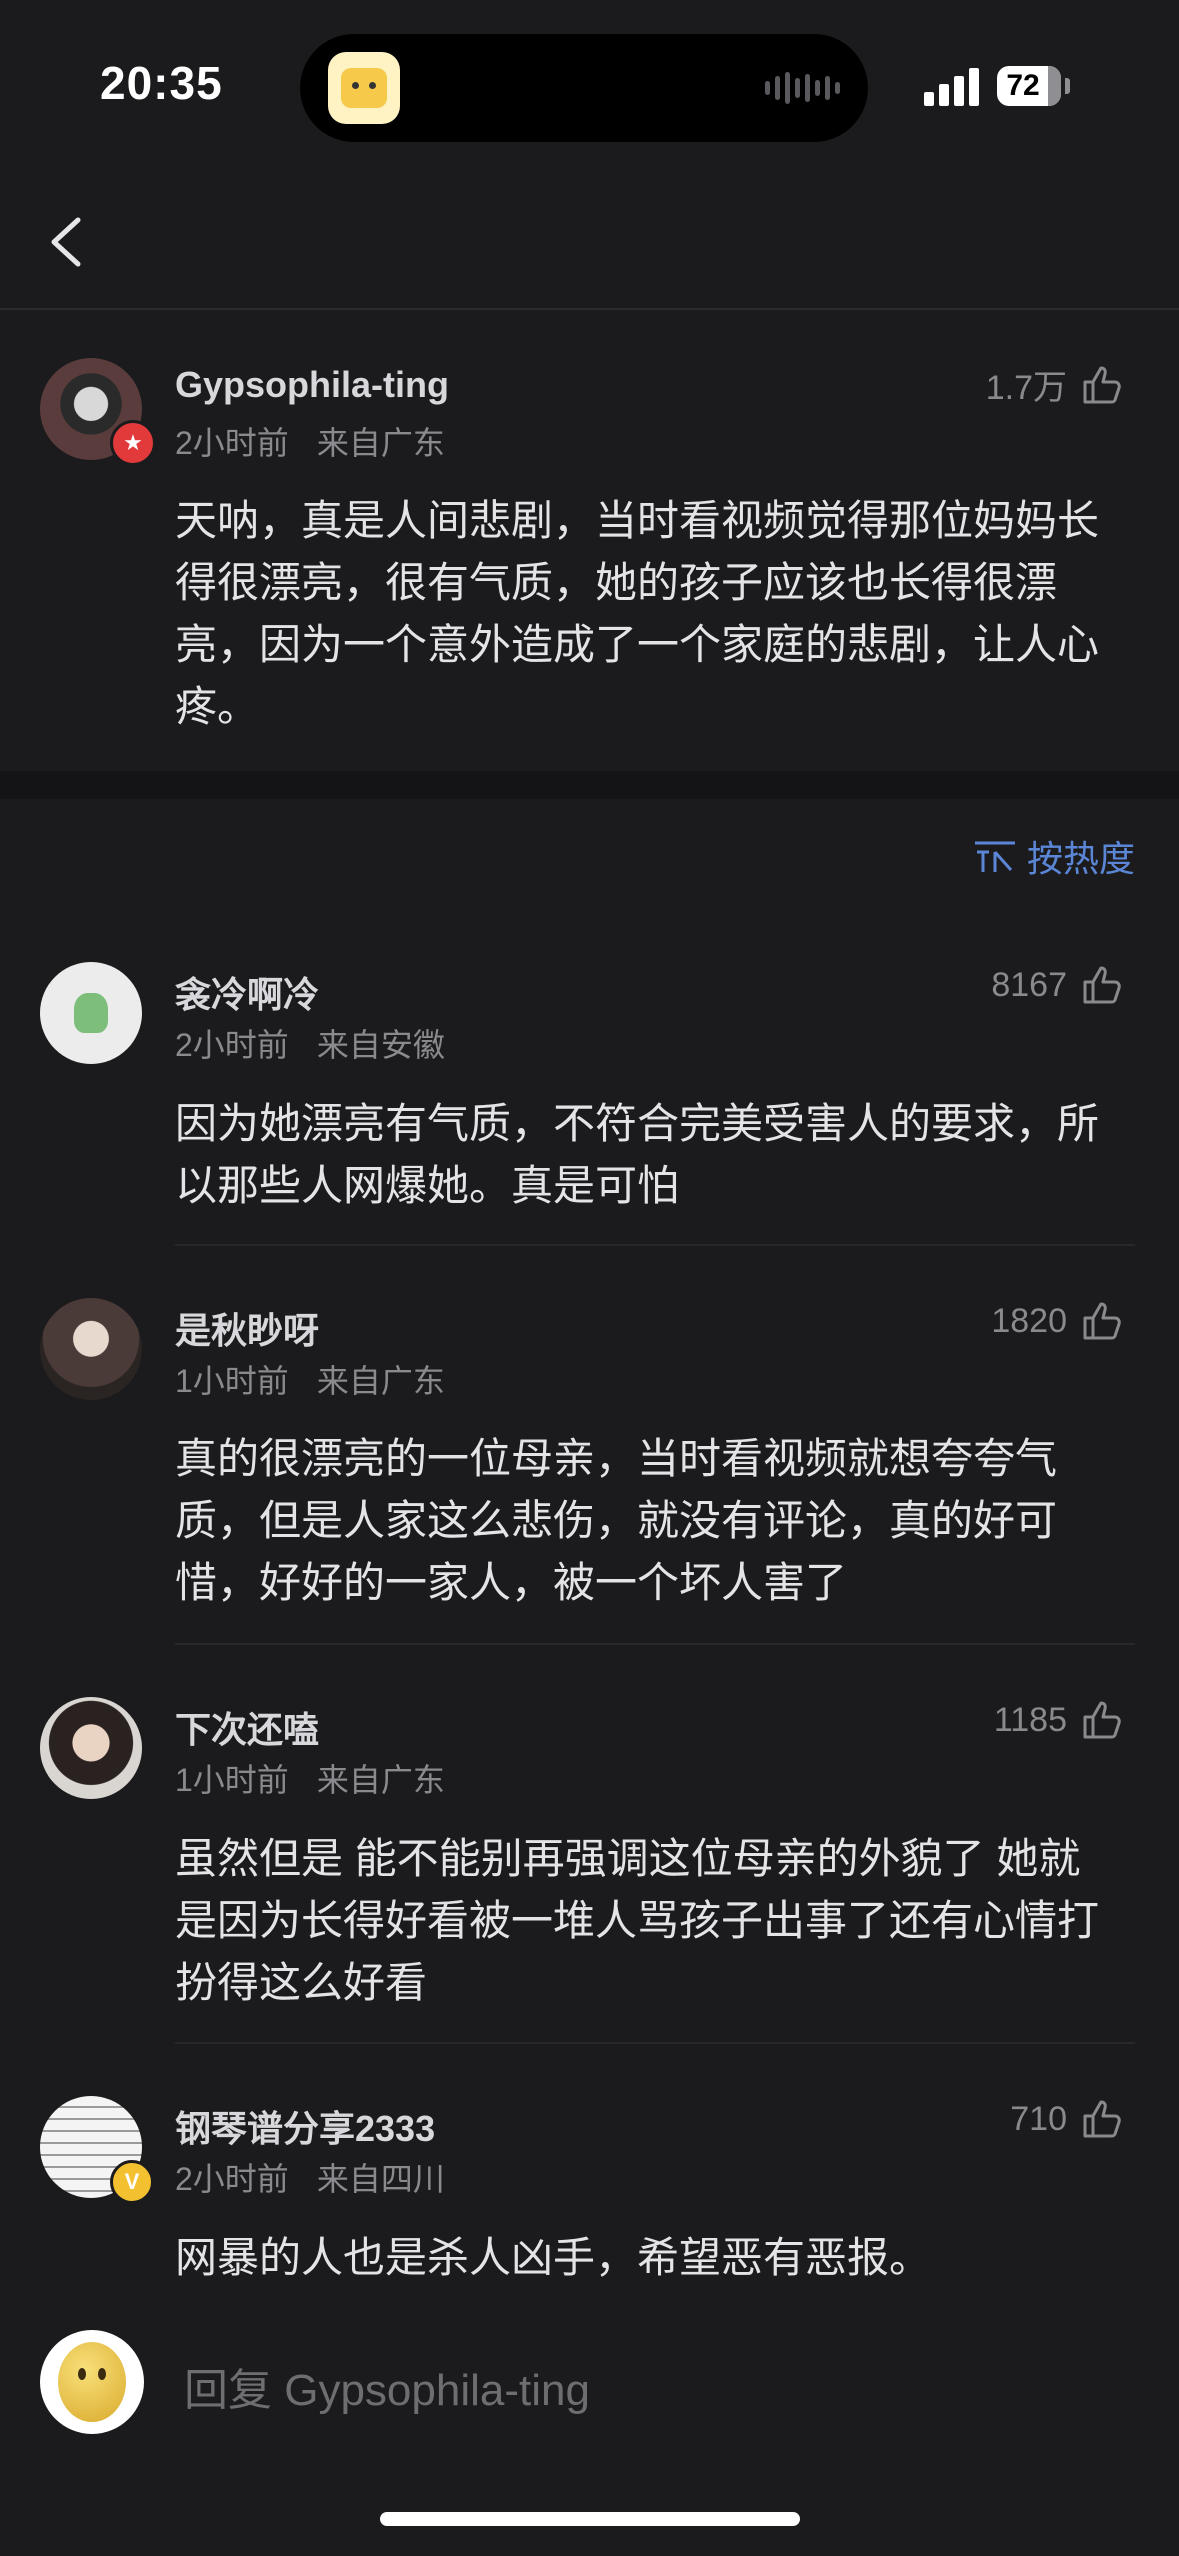  What do you see at coordinates (133, 443) in the screenshot?
I see `verified-badge-icon: ★` at bounding box center [133, 443].